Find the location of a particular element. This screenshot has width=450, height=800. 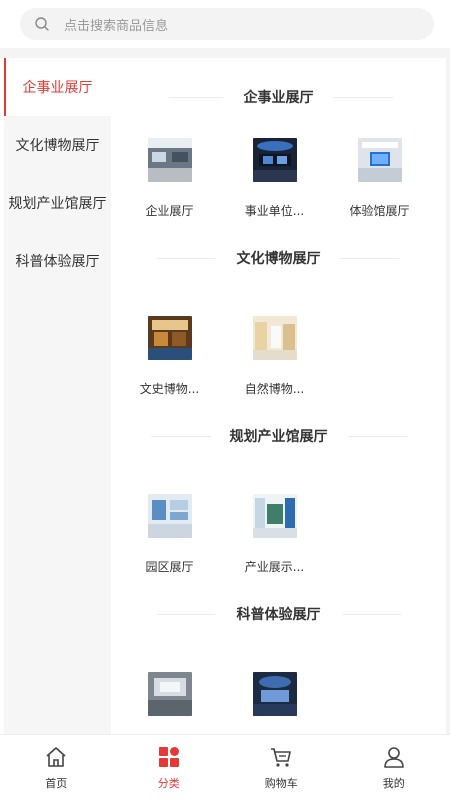

home-icon is located at coordinates (56, 757).